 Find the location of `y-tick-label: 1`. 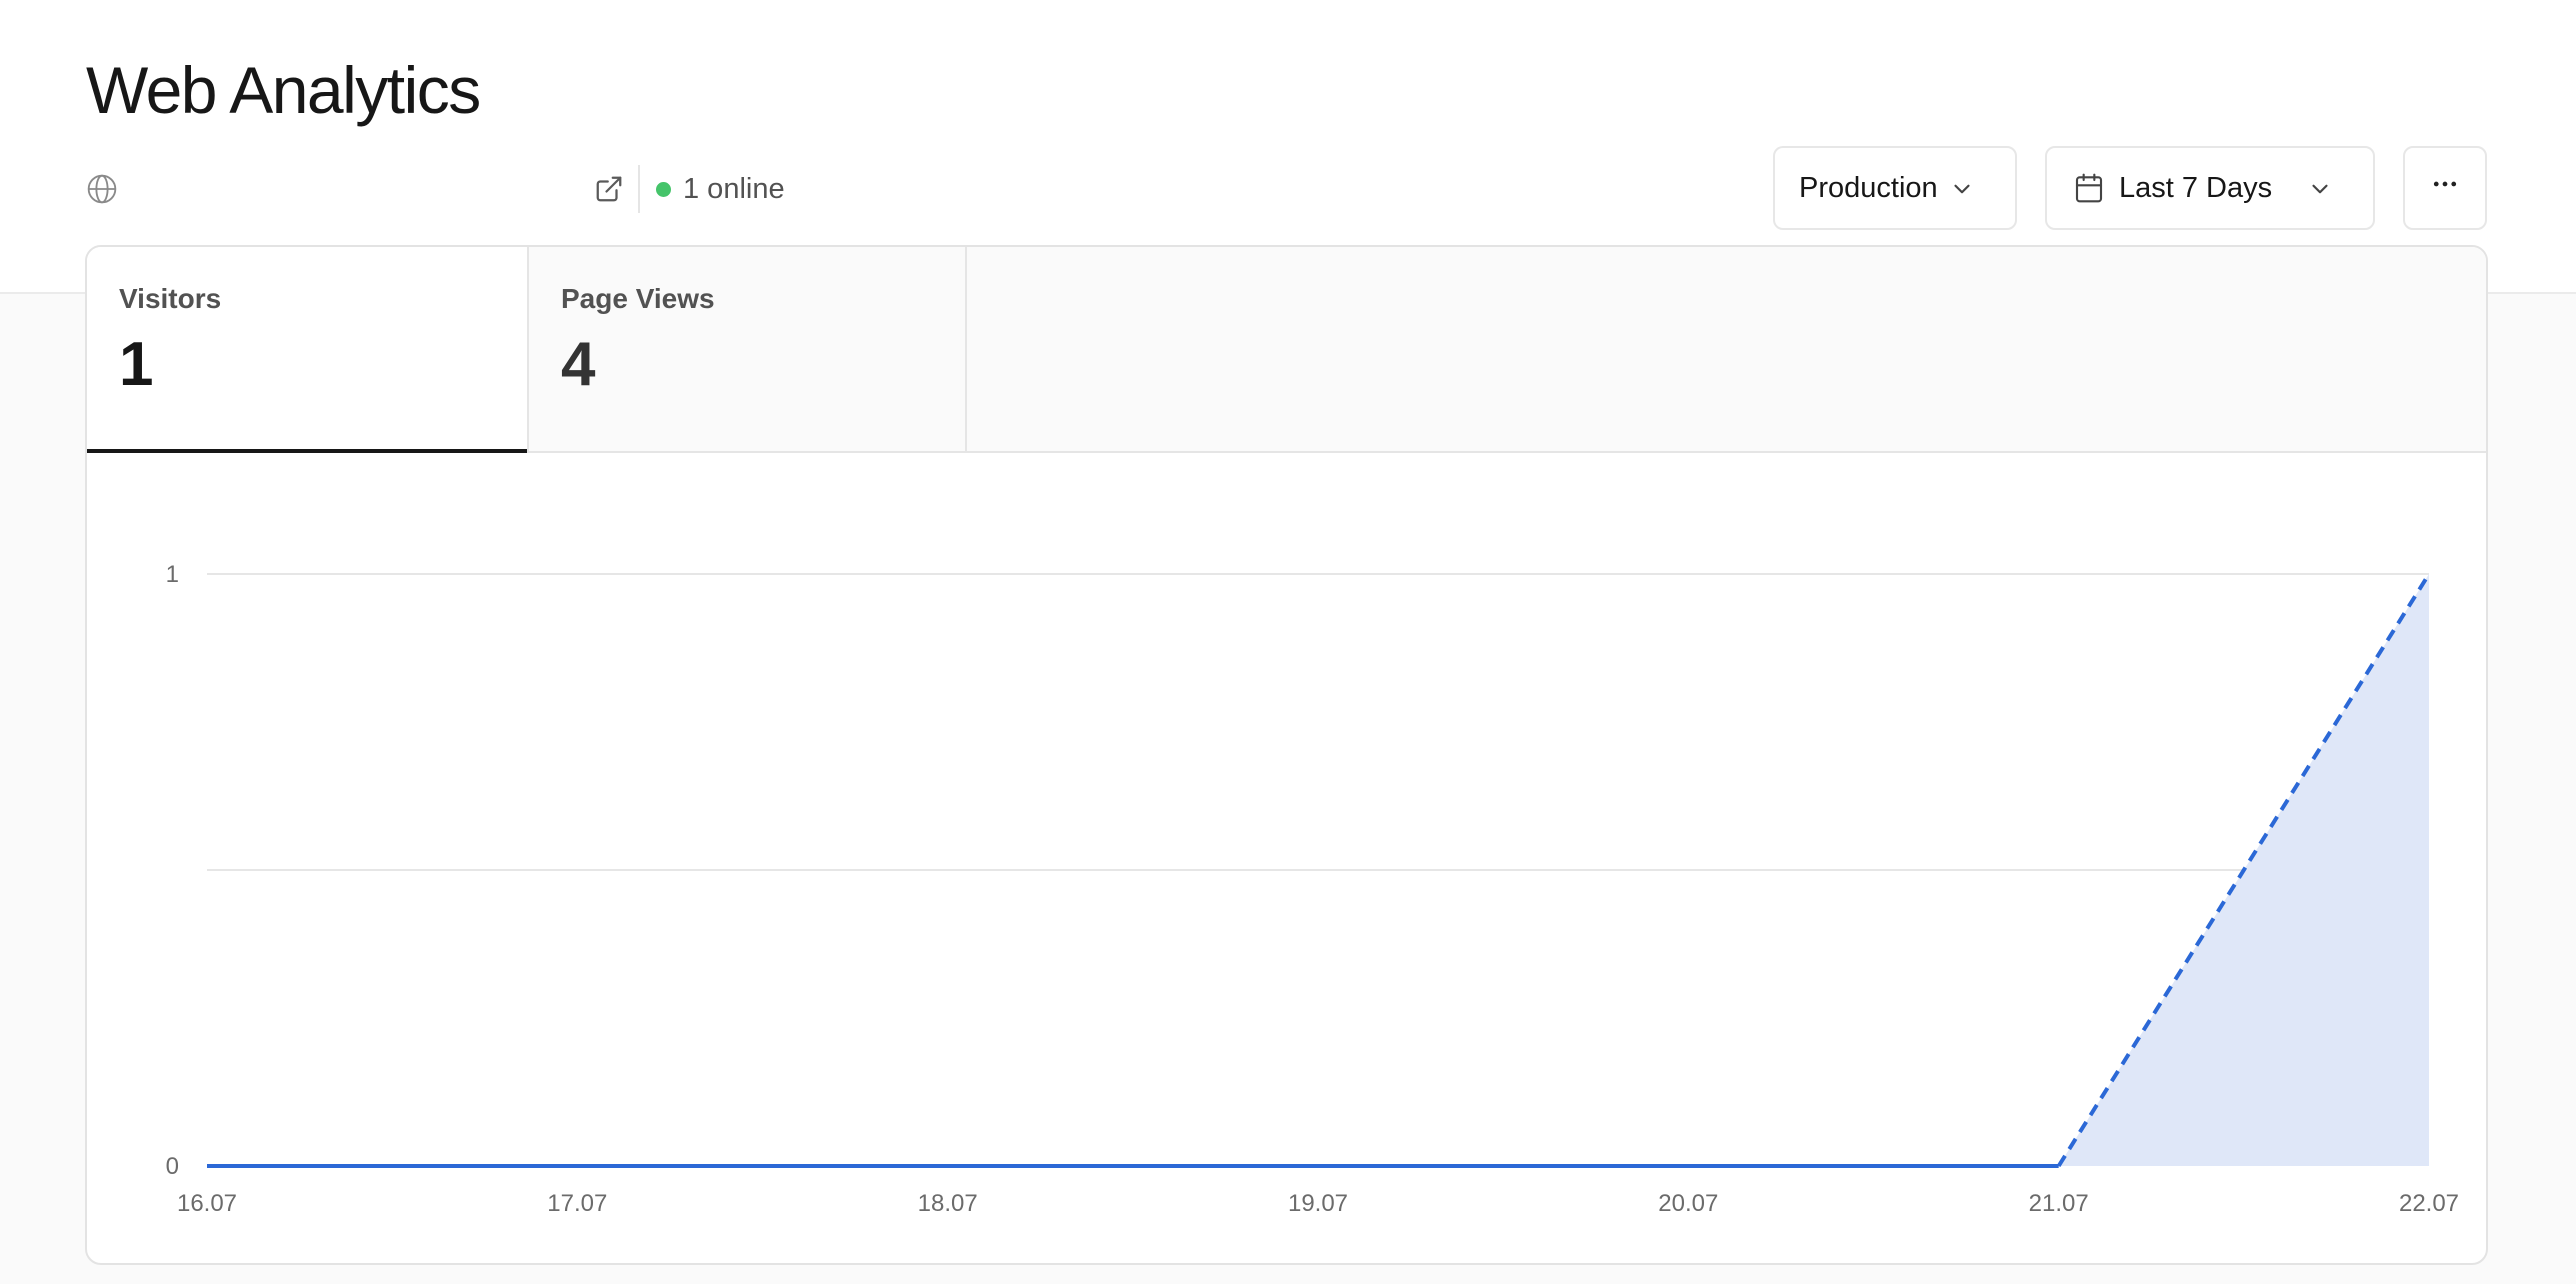

y-tick-label: 1 is located at coordinates (172, 574).